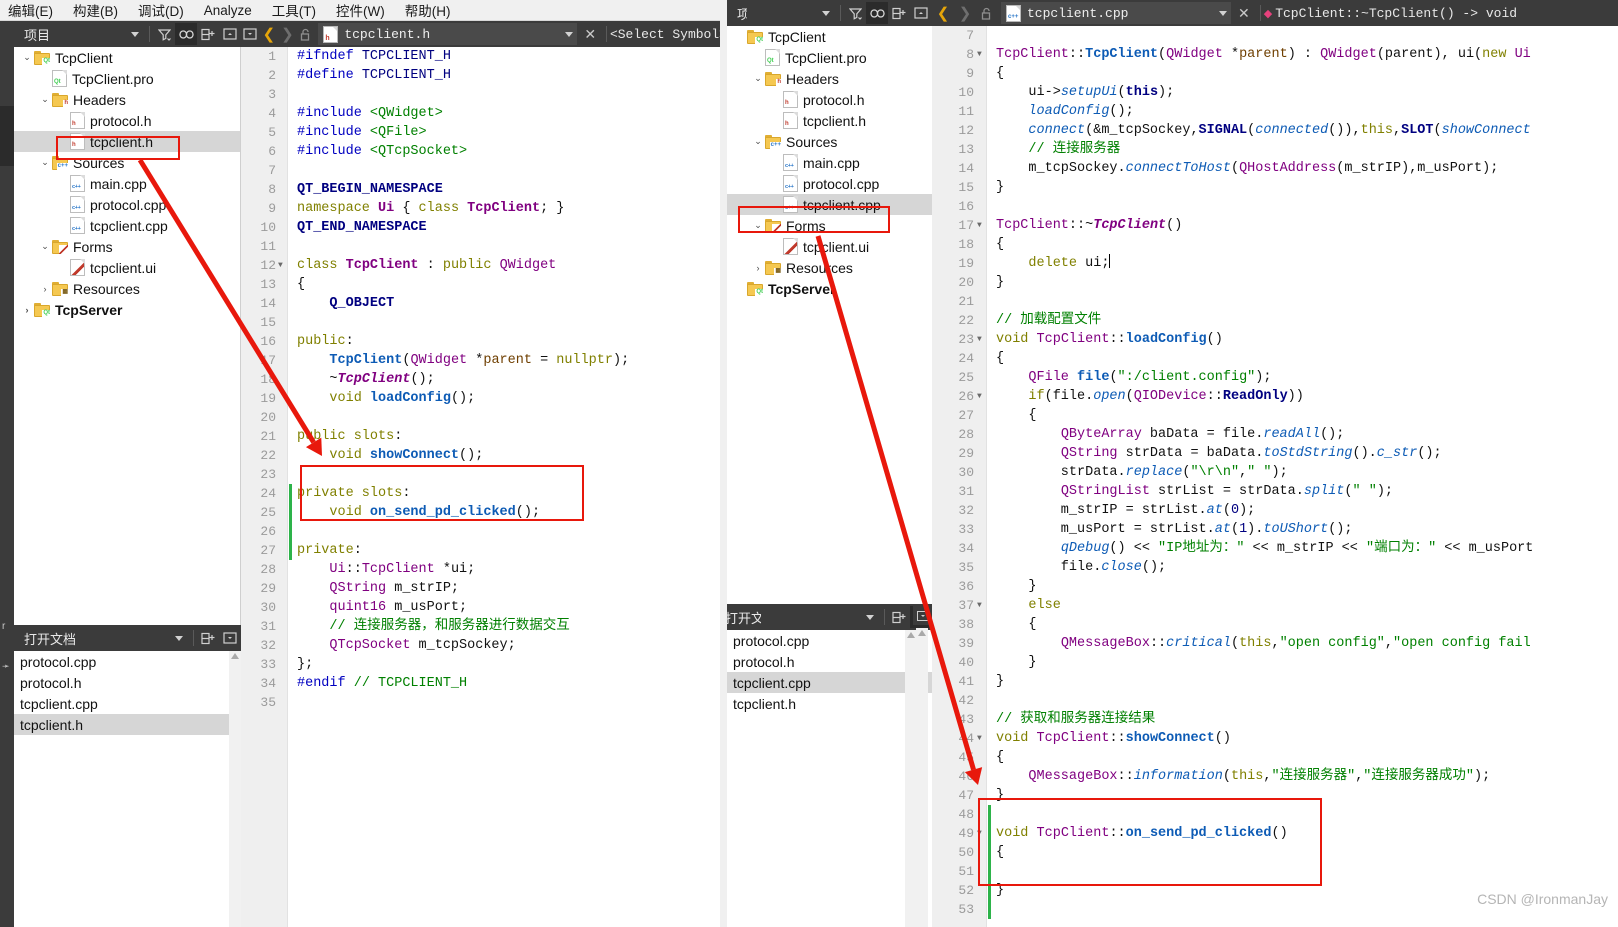 This screenshot has width=1618, height=927. I want to click on editor-right-line: 50 {, so click(1275, 852).